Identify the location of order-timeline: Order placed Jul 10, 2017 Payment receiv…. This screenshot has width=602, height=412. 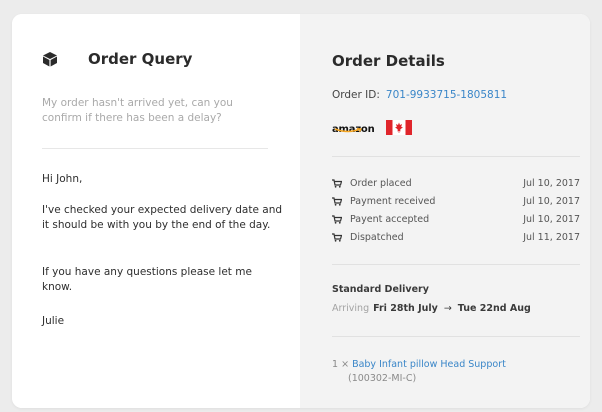
(456, 210).